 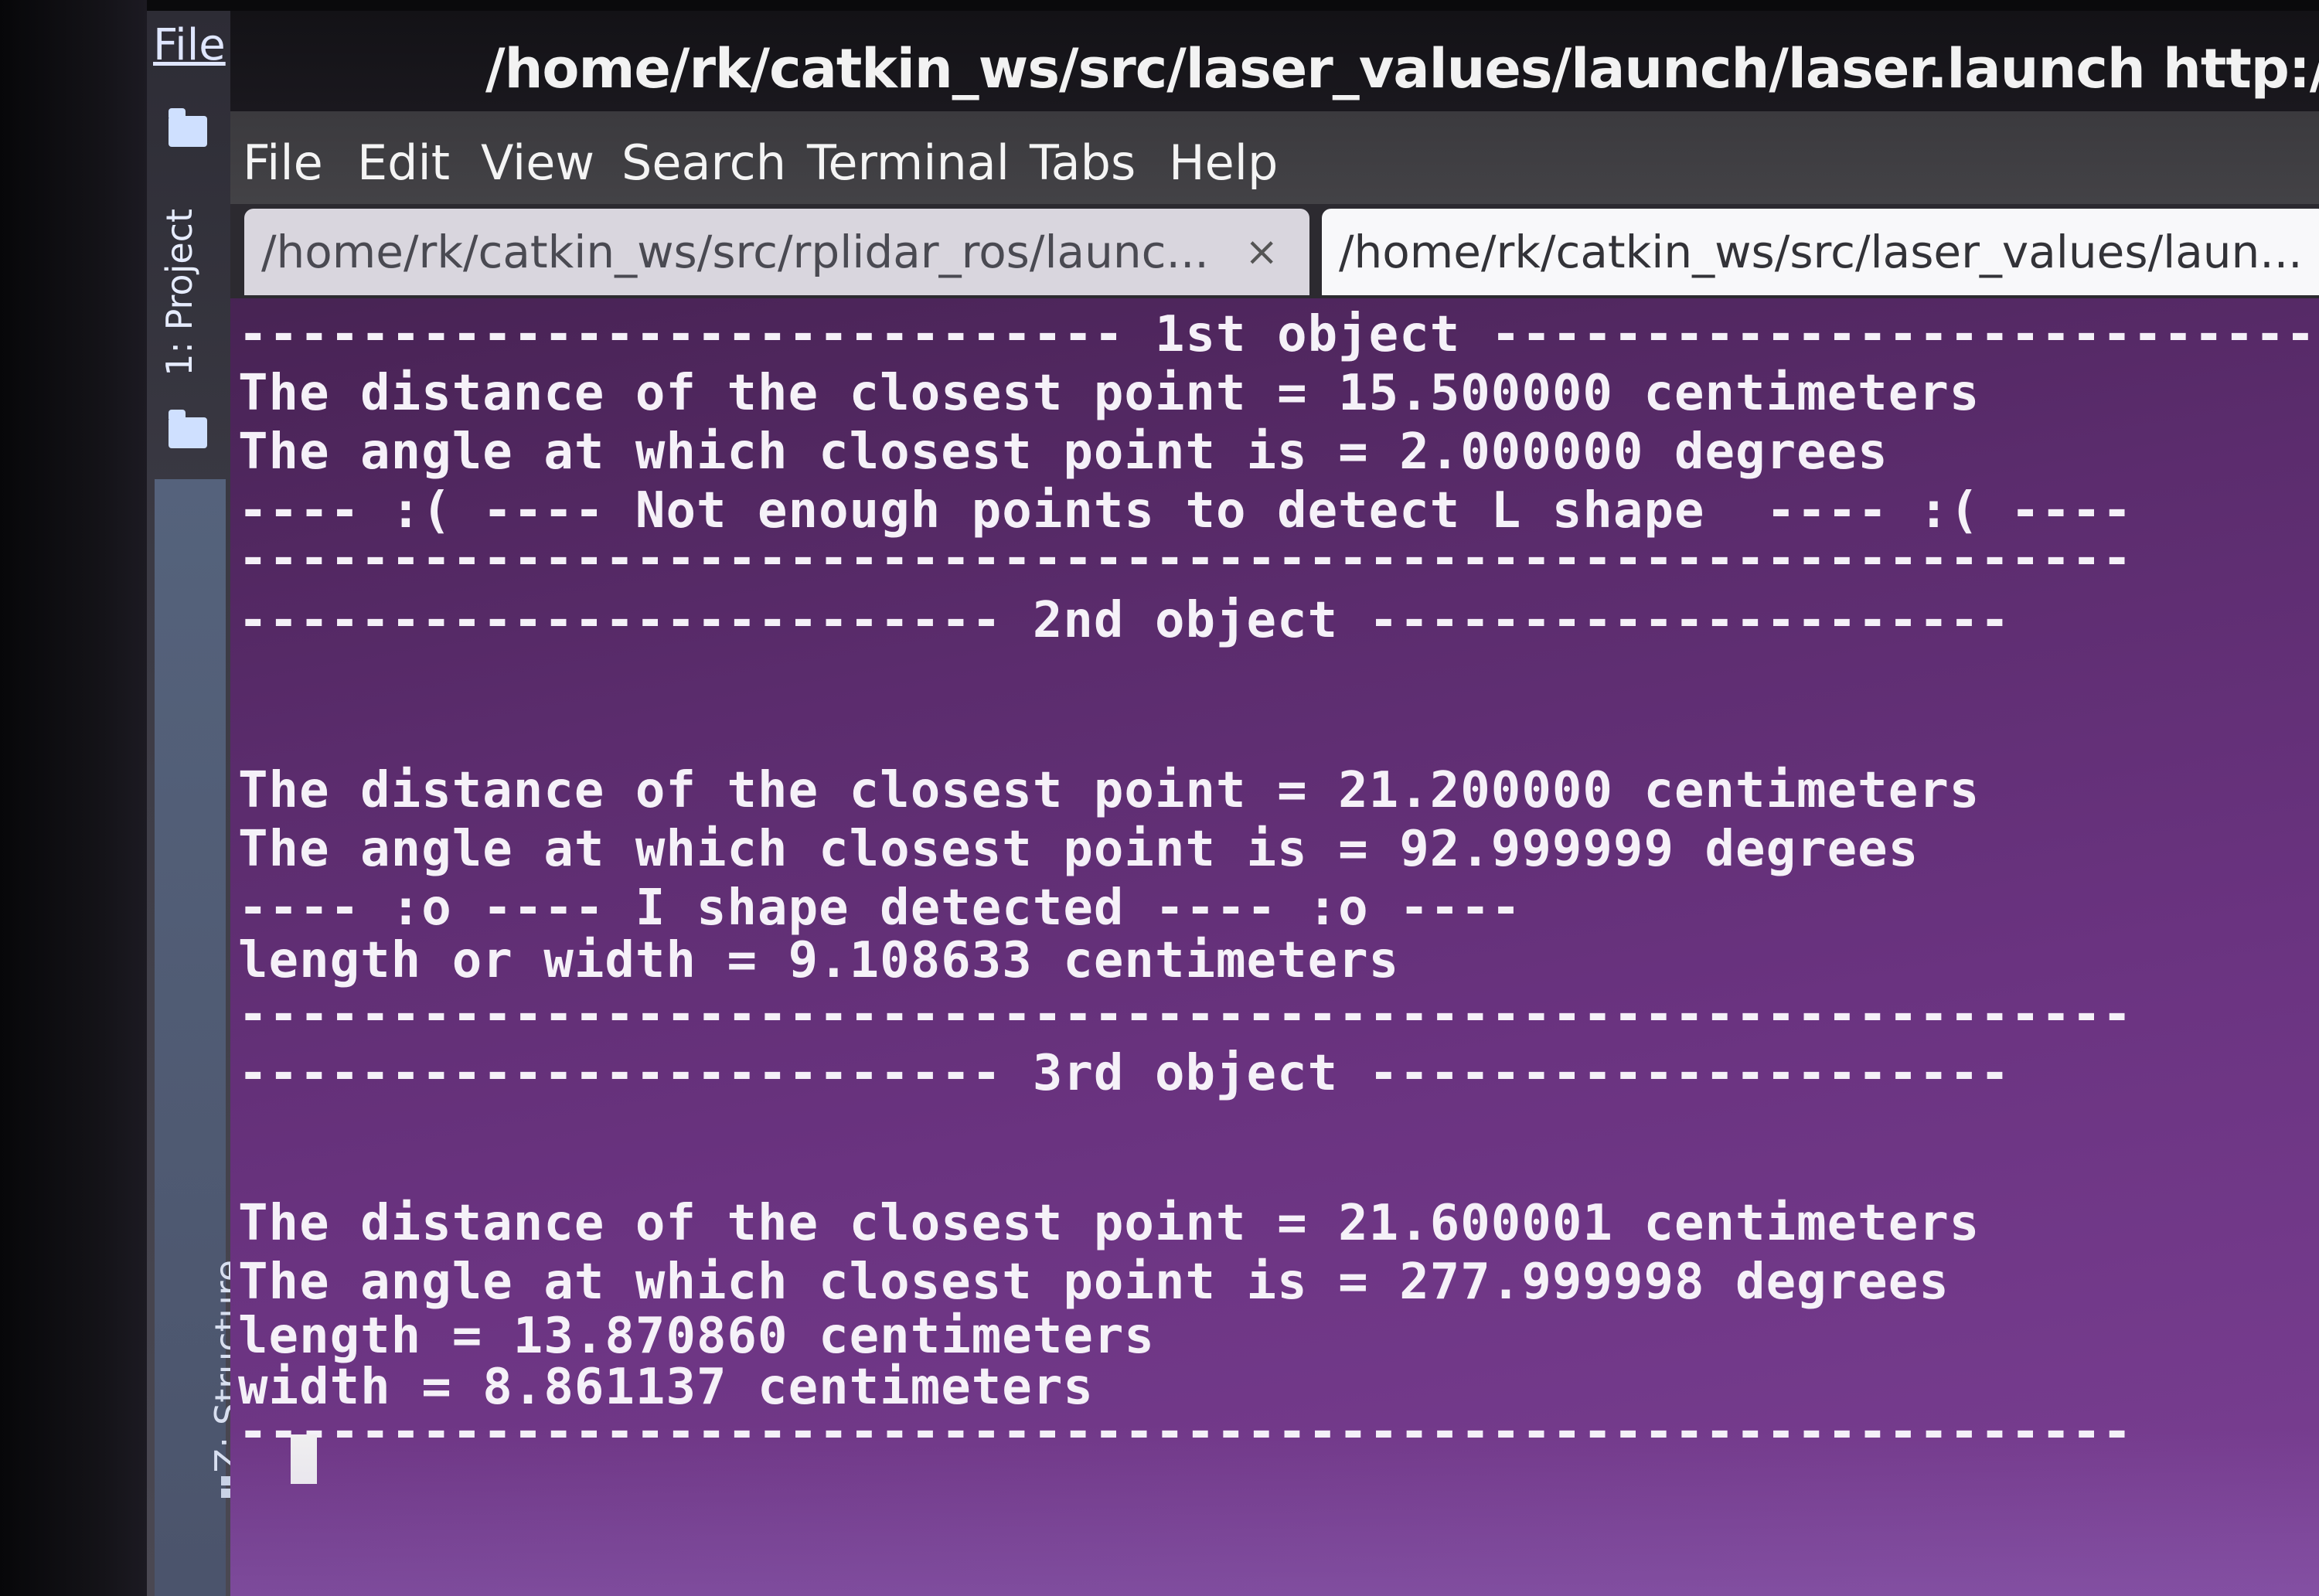 I want to click on menu-help: Help, so click(x=1223, y=162).